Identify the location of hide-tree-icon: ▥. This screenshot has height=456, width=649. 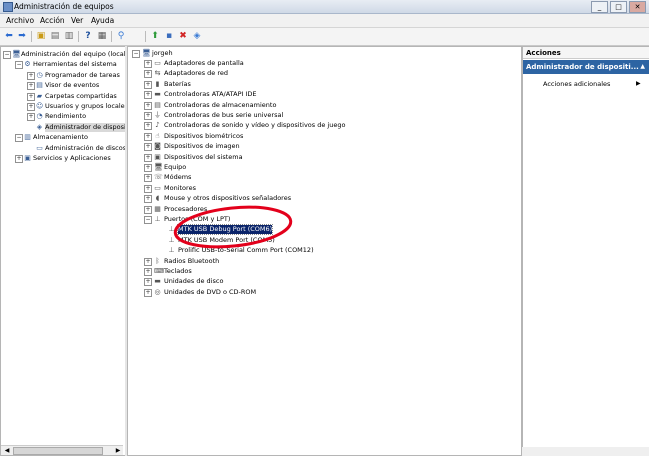
(69, 36).